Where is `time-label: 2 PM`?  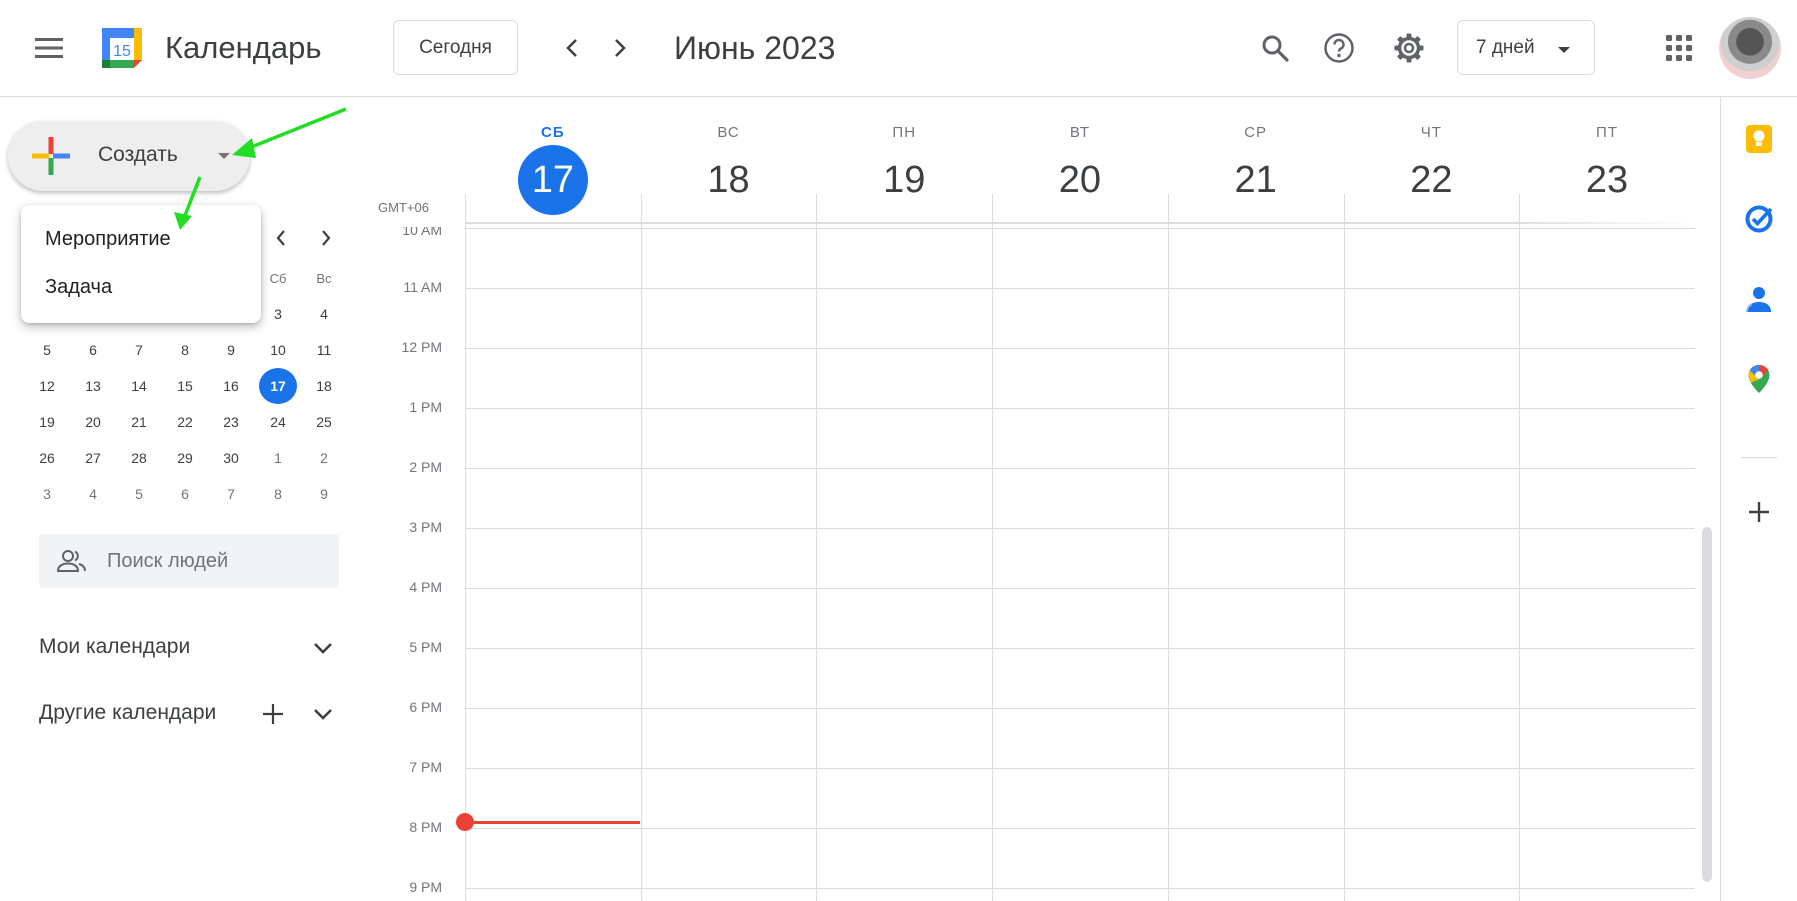 time-label: 2 PM is located at coordinates (425, 467).